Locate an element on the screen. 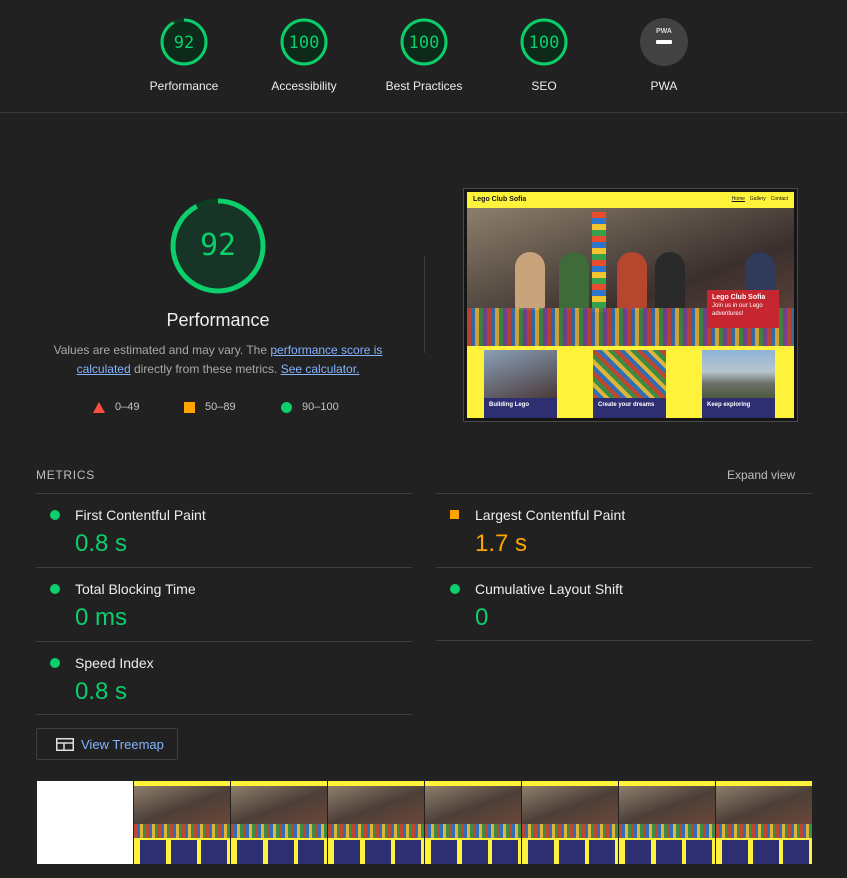 The height and width of the screenshot is (878, 847). metric-value: 1.7 s is located at coordinates (501, 543).